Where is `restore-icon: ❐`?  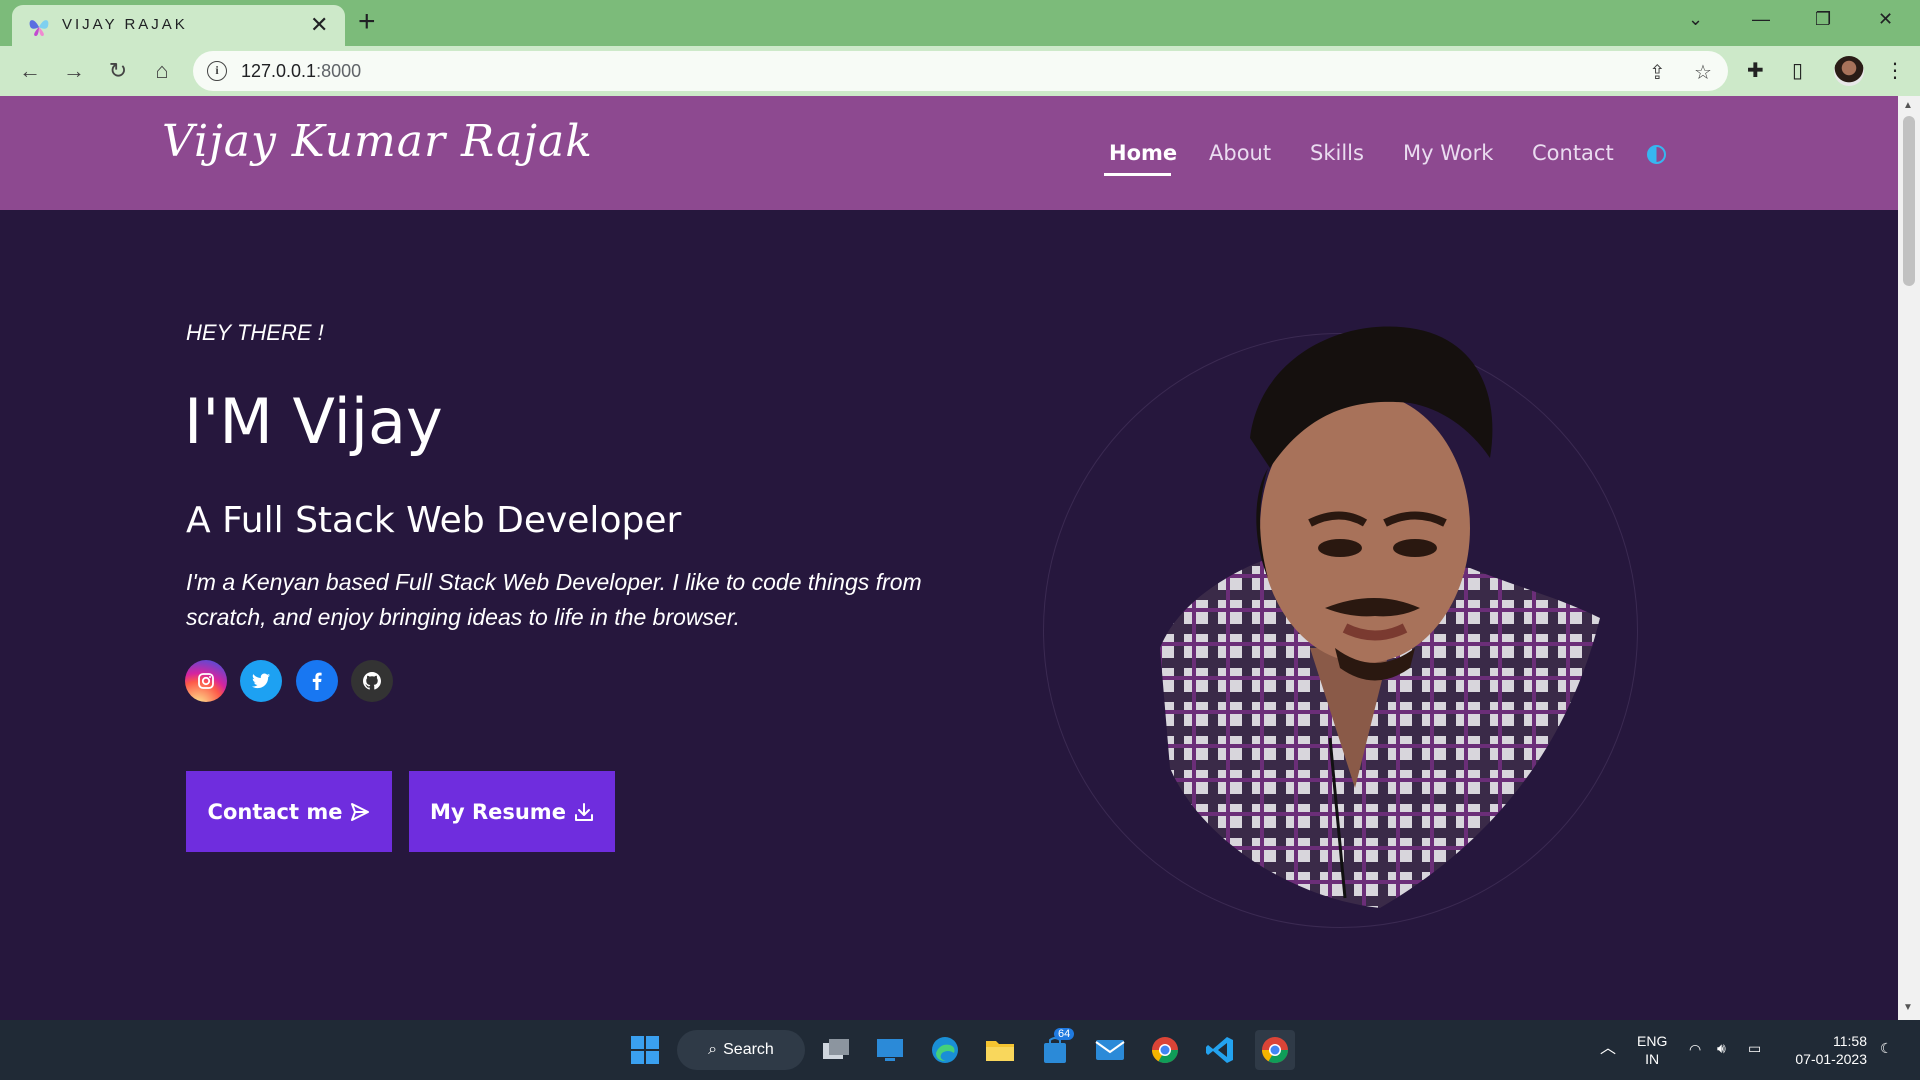 restore-icon: ❐ is located at coordinates (1823, 19).